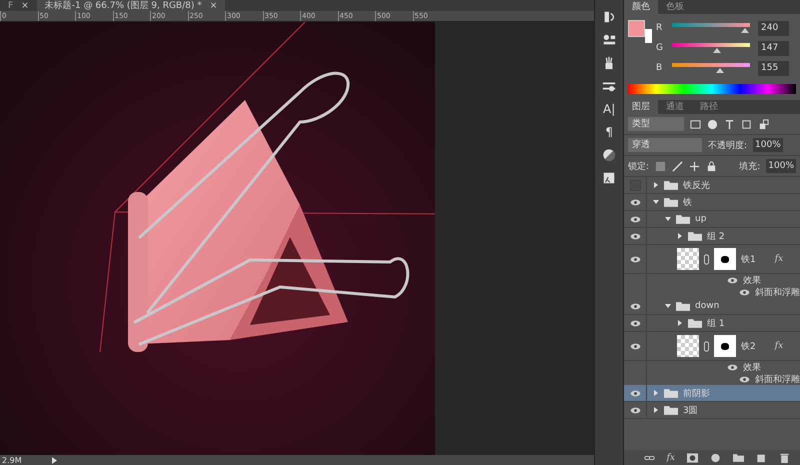  I want to click on layer-name: up, so click(700, 219).